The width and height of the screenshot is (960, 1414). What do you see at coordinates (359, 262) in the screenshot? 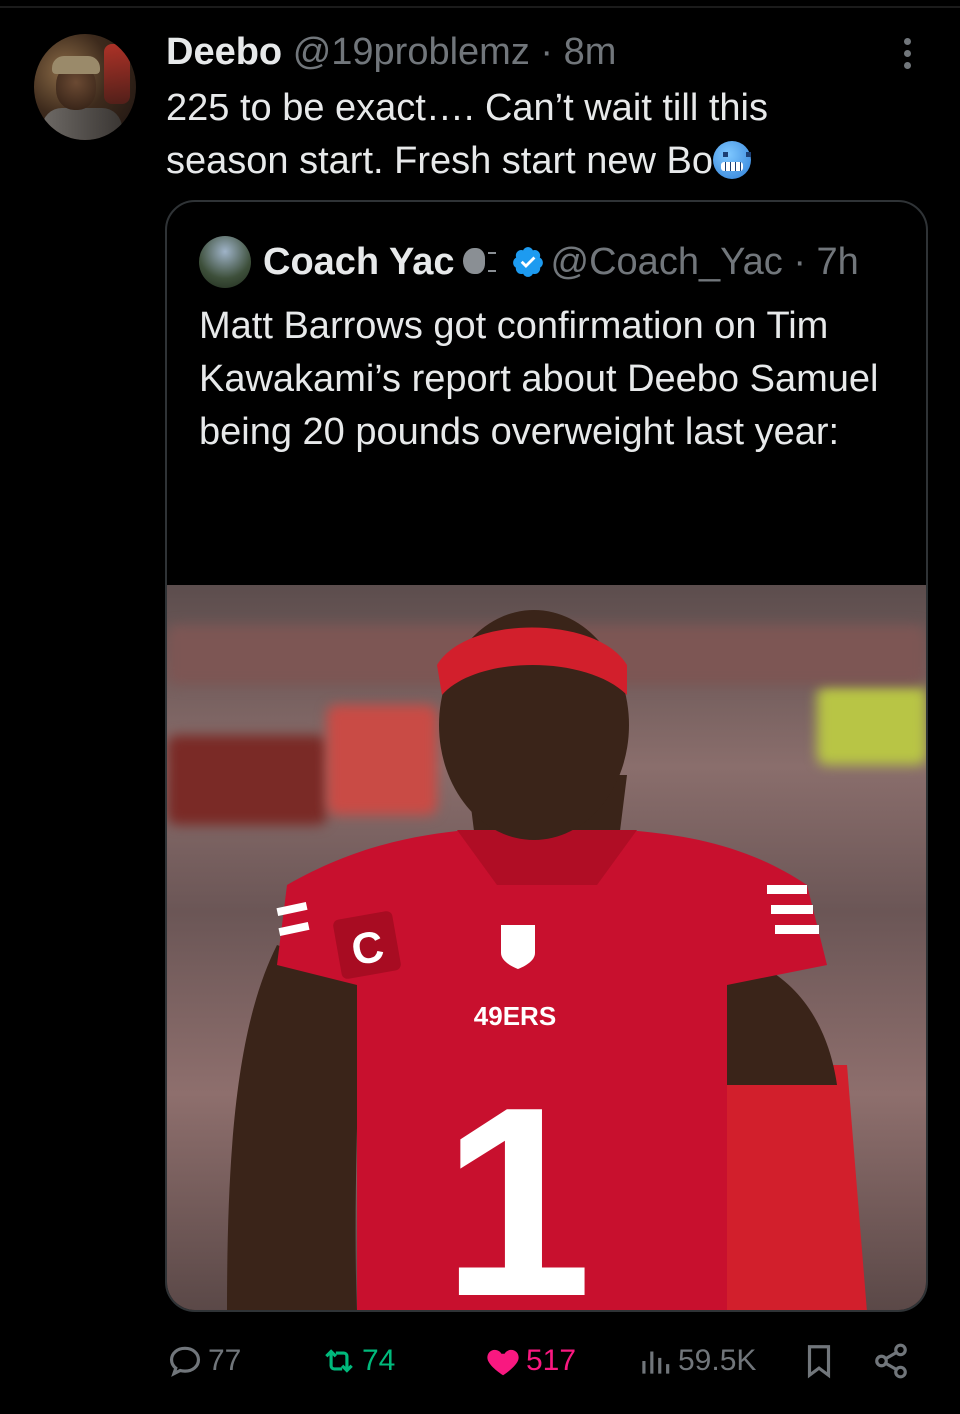
I see `quote-author-name: Coach Yac` at bounding box center [359, 262].